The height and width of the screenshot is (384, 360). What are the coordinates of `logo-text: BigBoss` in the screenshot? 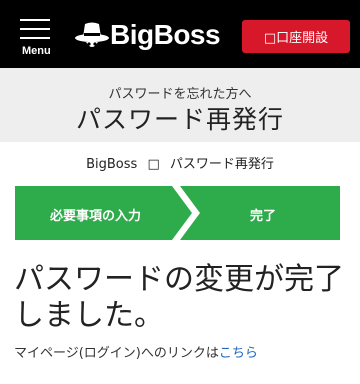 It's located at (165, 34).